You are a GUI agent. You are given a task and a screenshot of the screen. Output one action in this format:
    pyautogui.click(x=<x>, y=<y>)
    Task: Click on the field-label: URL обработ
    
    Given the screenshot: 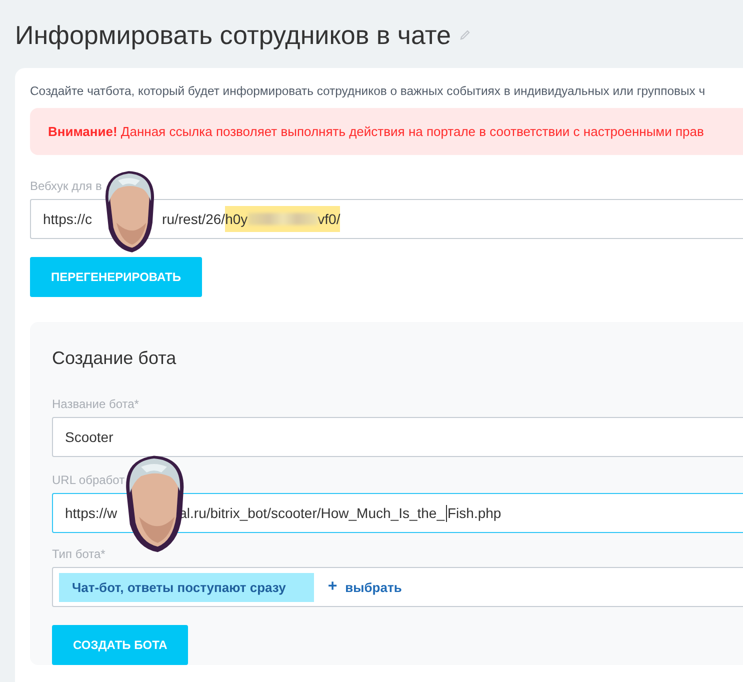 What is the action you would take?
    pyautogui.click(x=89, y=480)
    